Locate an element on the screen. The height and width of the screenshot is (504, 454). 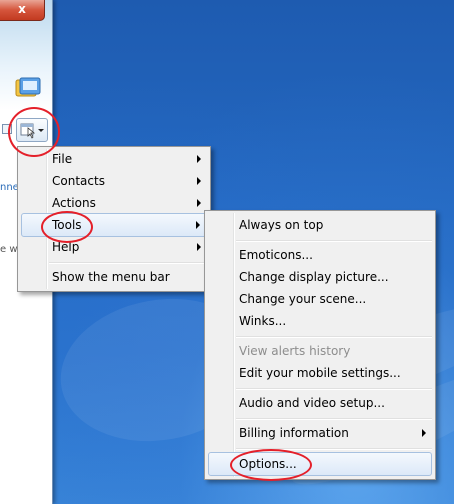
menu-item-show-menu-bar: Show the menu bar is located at coordinates (114, 277).